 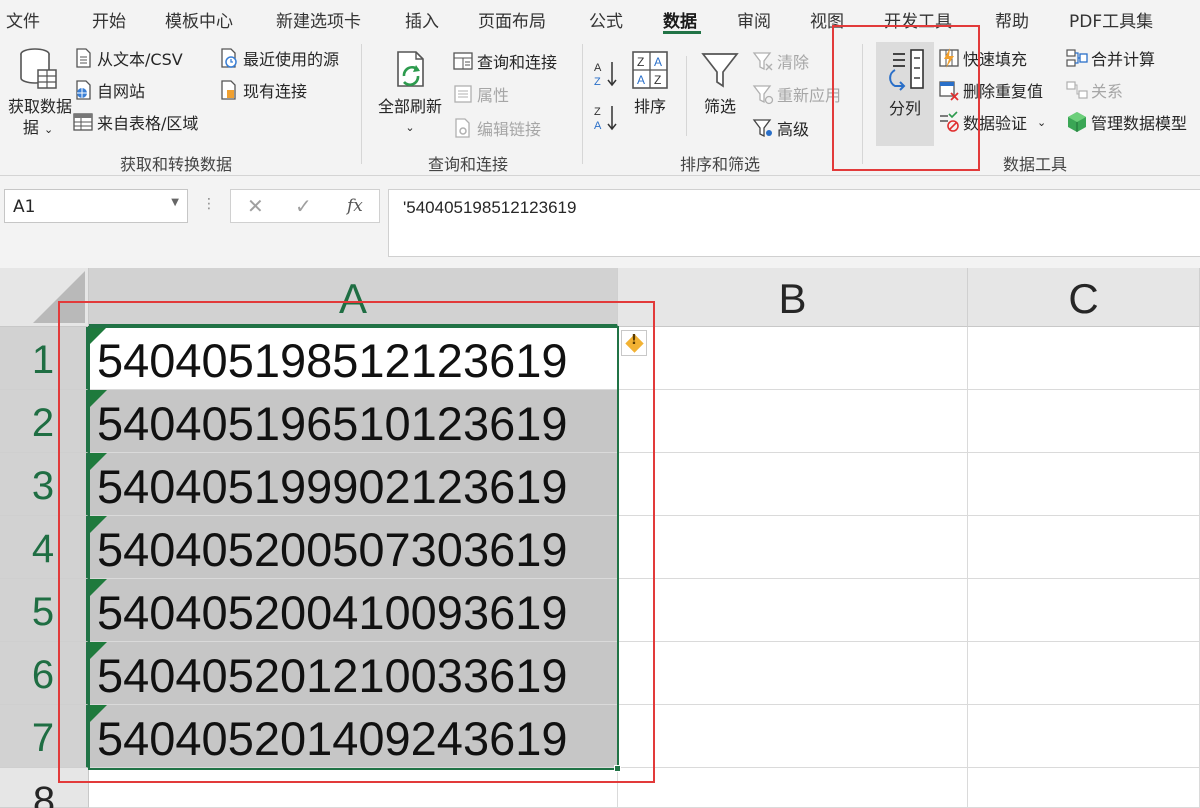 I want to click on group-label-get-transform: 获取和转换数据, so click(x=176, y=164).